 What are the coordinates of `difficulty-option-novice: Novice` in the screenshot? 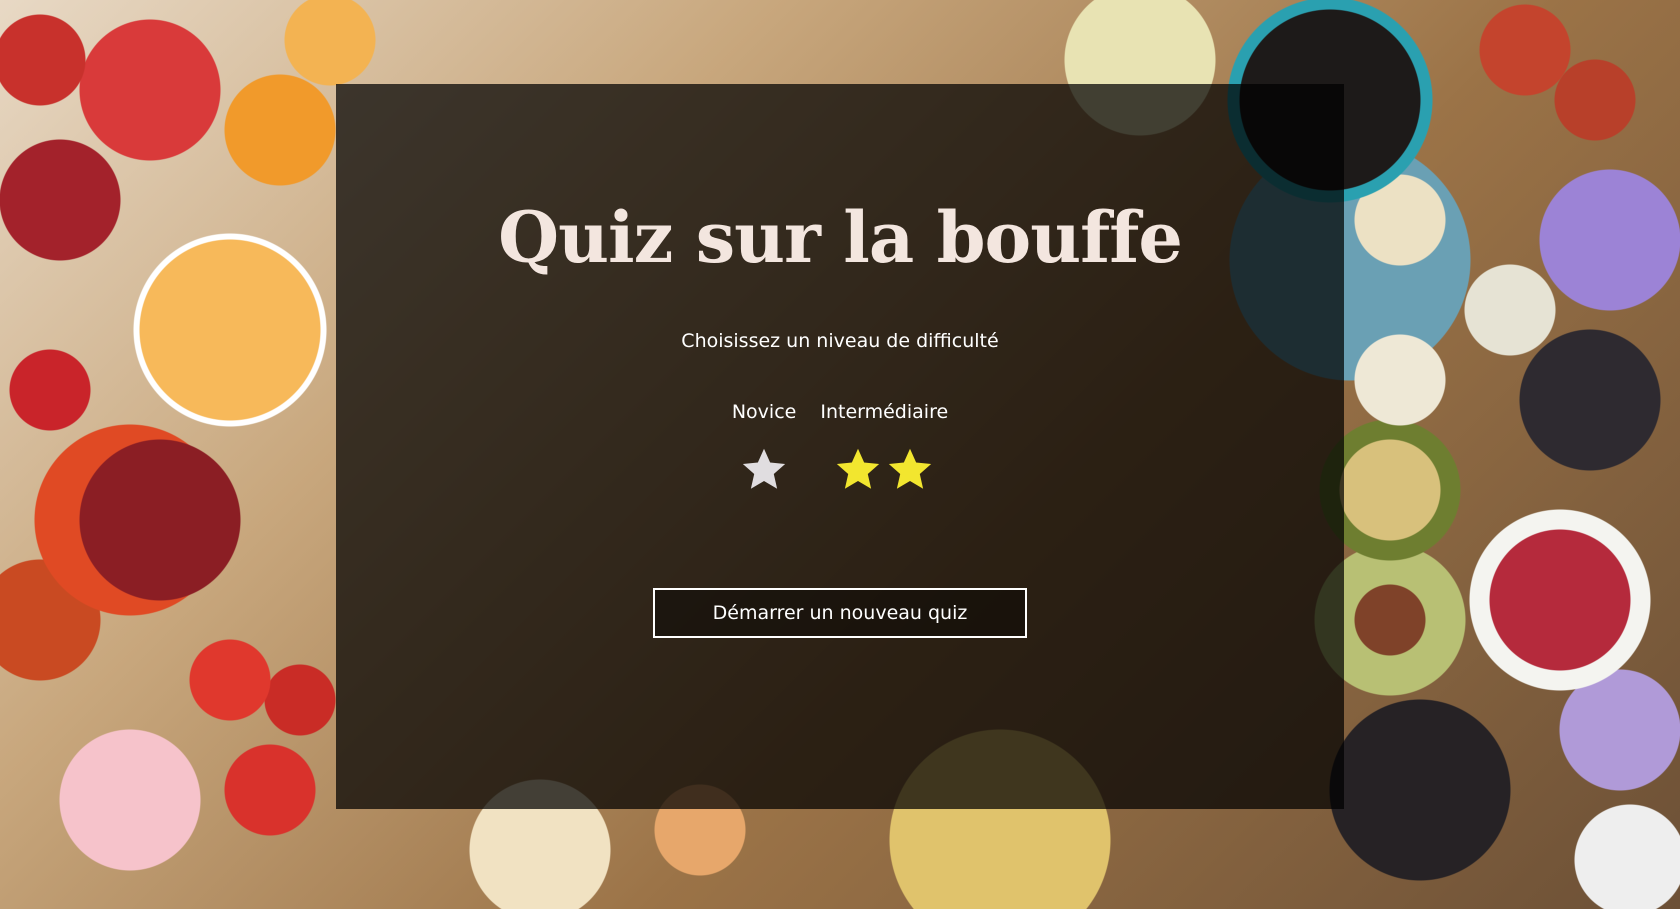 It's located at (764, 447).